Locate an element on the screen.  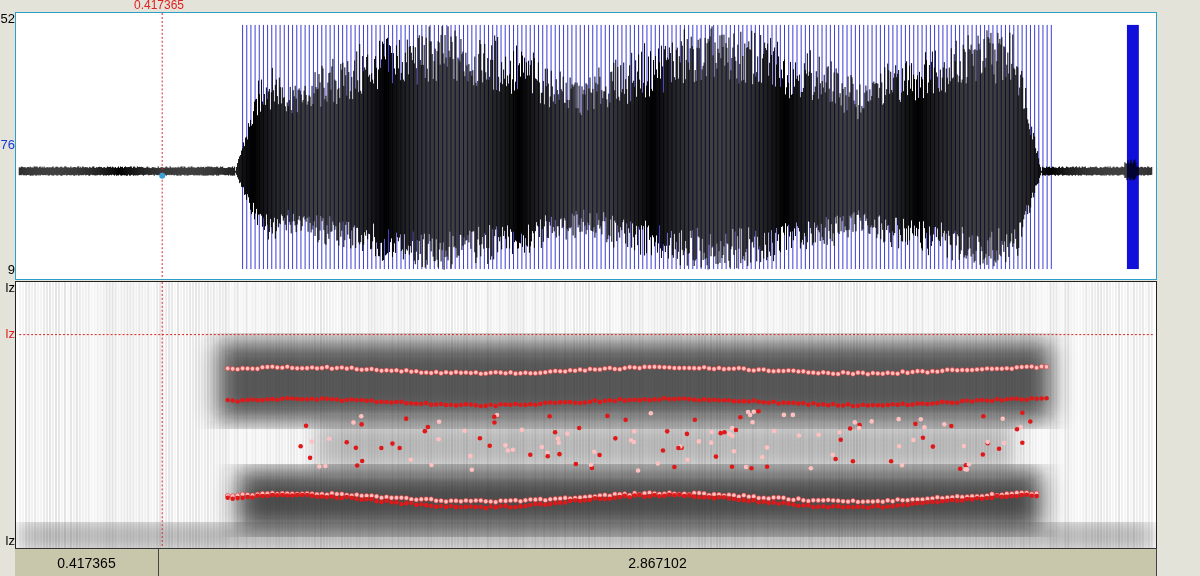
cursor-frequency-label: lz is located at coordinates (10, 334).